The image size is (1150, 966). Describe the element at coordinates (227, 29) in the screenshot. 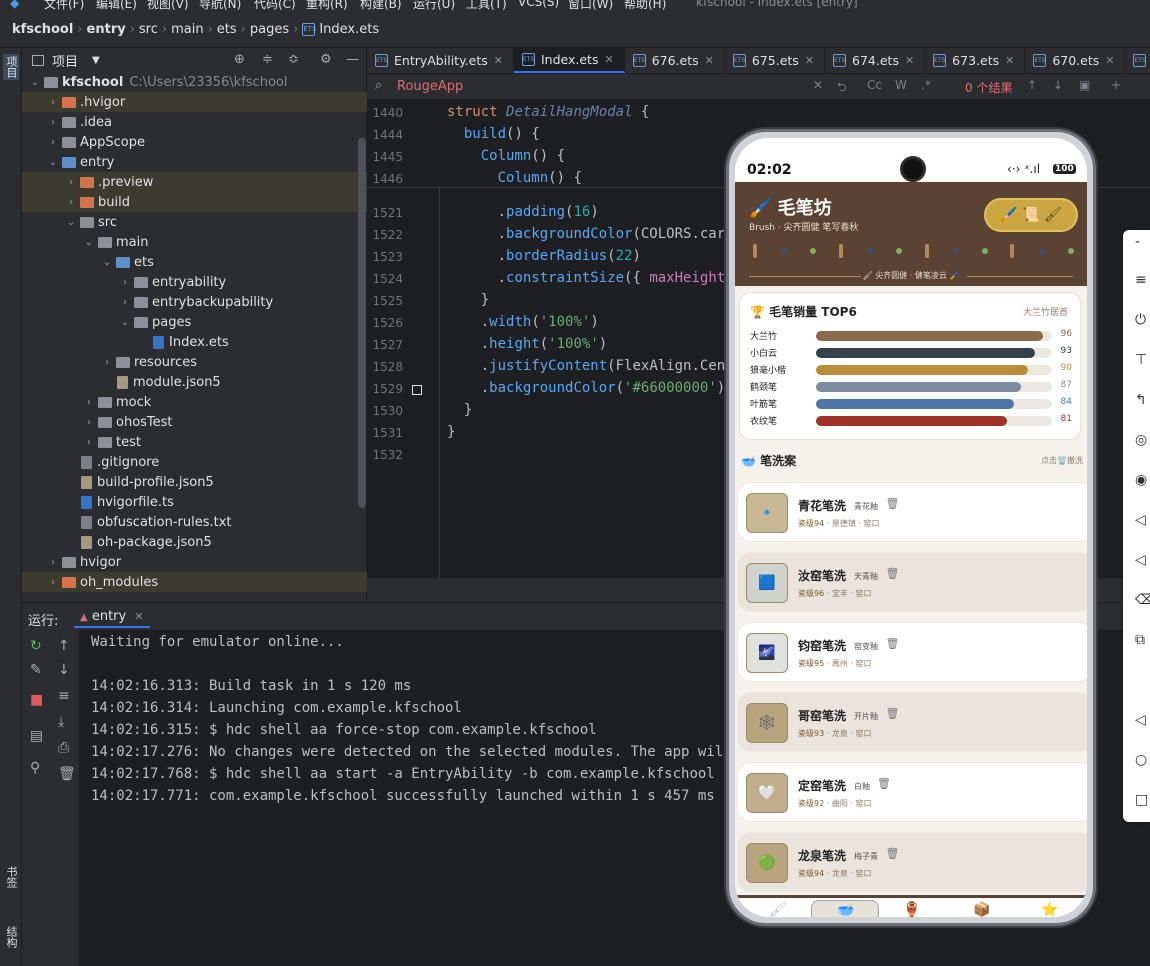

I see `breadcrumb-item: ets` at that location.